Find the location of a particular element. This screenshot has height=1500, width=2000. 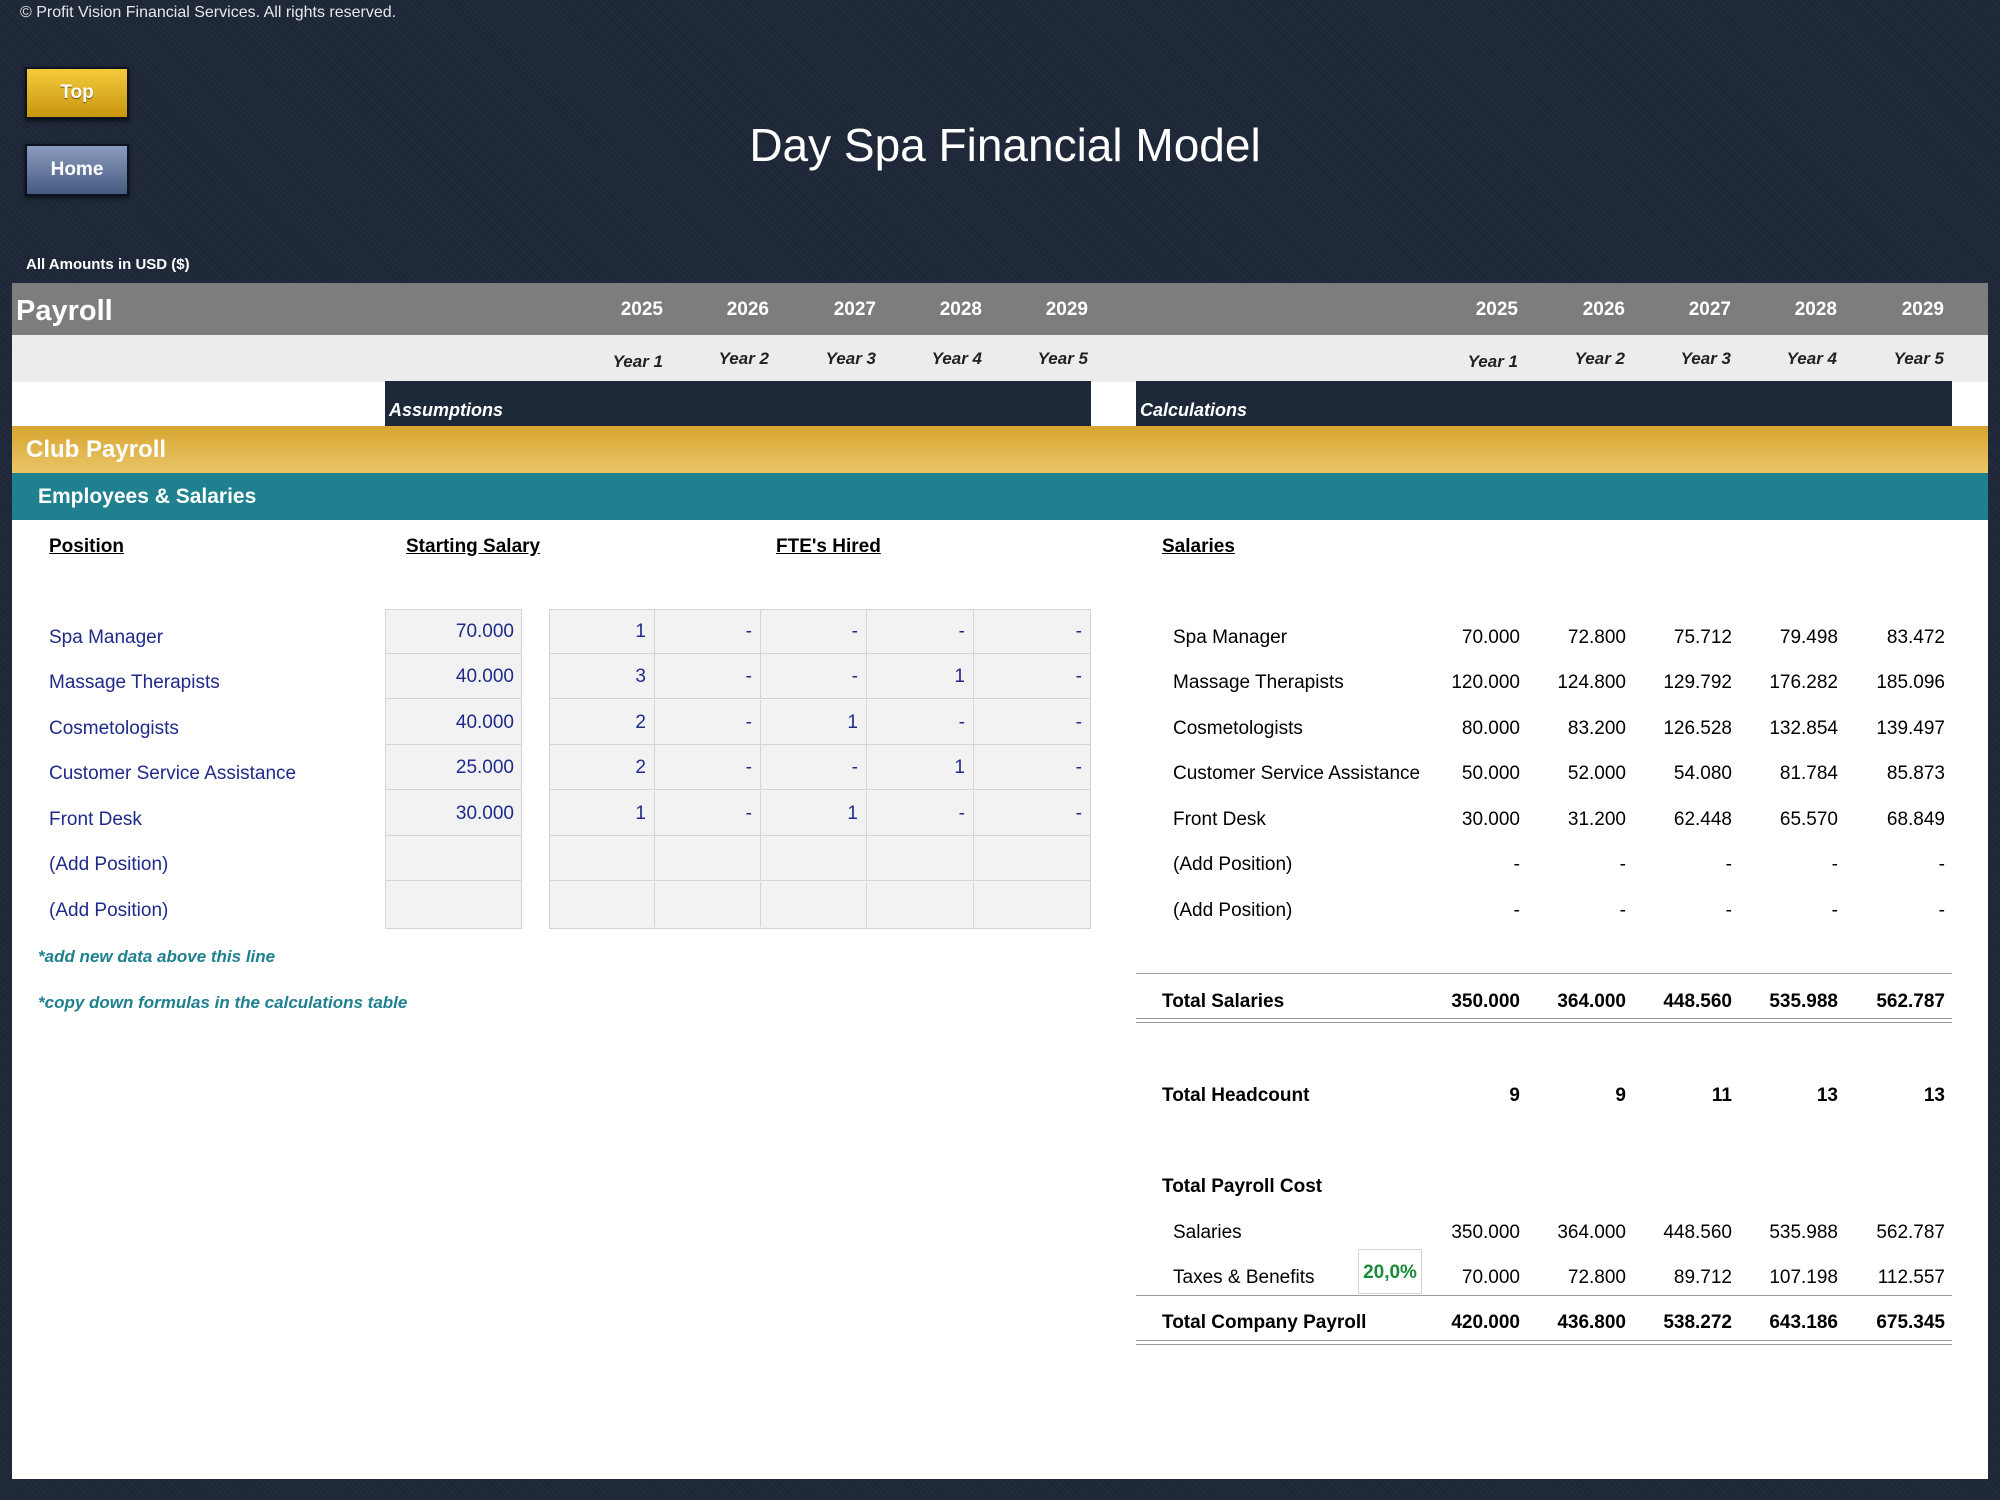

total-headcount-value: 13 is located at coordinates (1934, 1095).